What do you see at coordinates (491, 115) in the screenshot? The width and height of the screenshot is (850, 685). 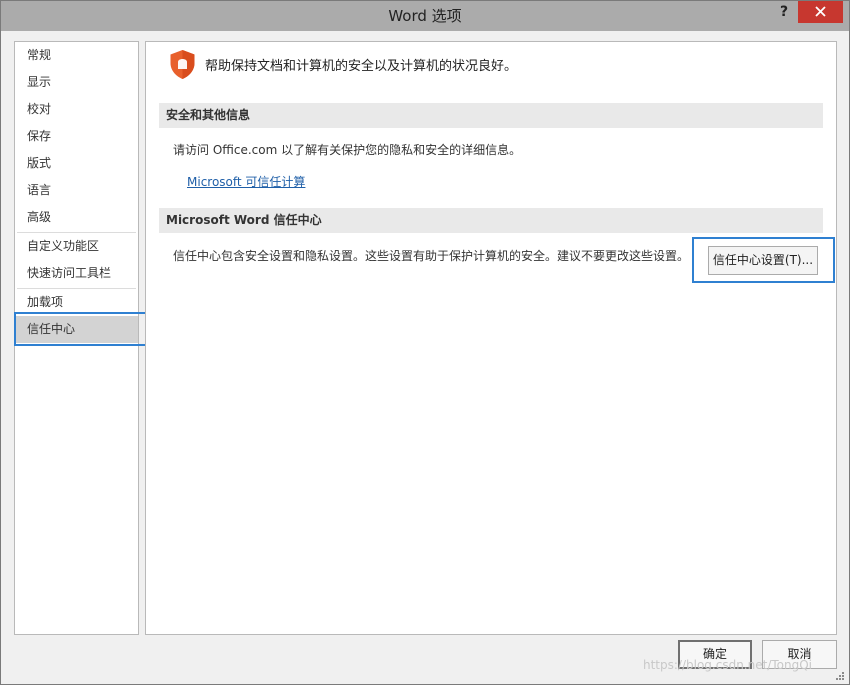 I see `security-info-header: 安全和其他信息` at bounding box center [491, 115].